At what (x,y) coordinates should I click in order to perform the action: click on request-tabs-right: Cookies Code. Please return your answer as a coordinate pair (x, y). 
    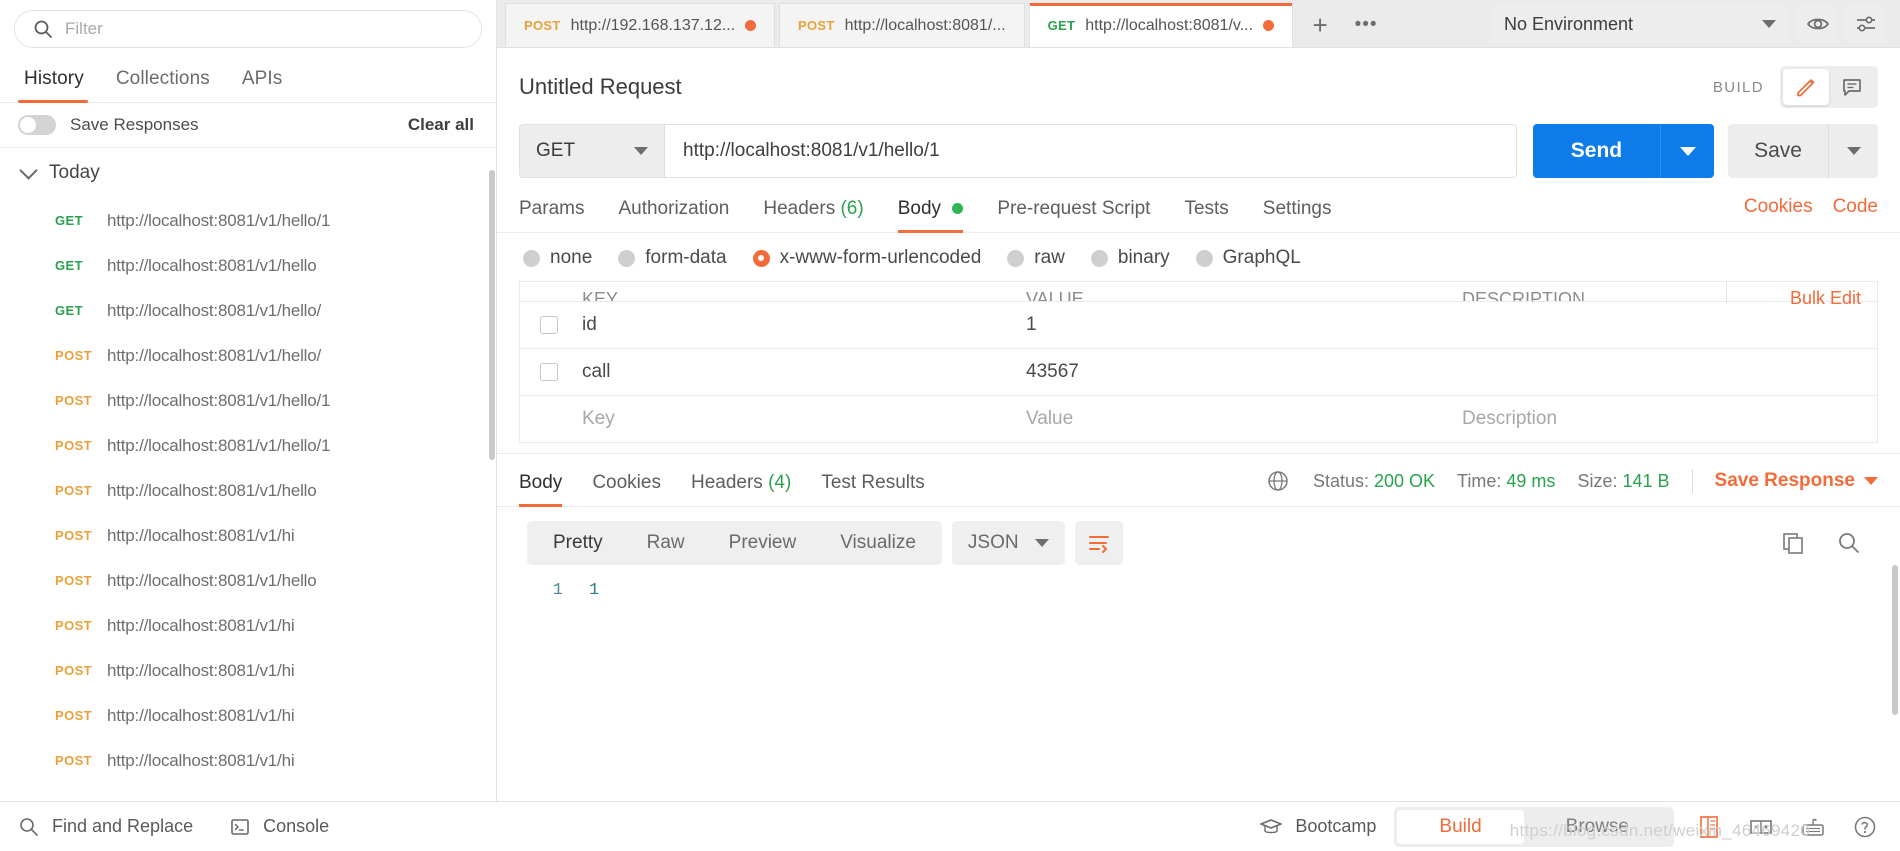
    Looking at the image, I should click on (1811, 213).